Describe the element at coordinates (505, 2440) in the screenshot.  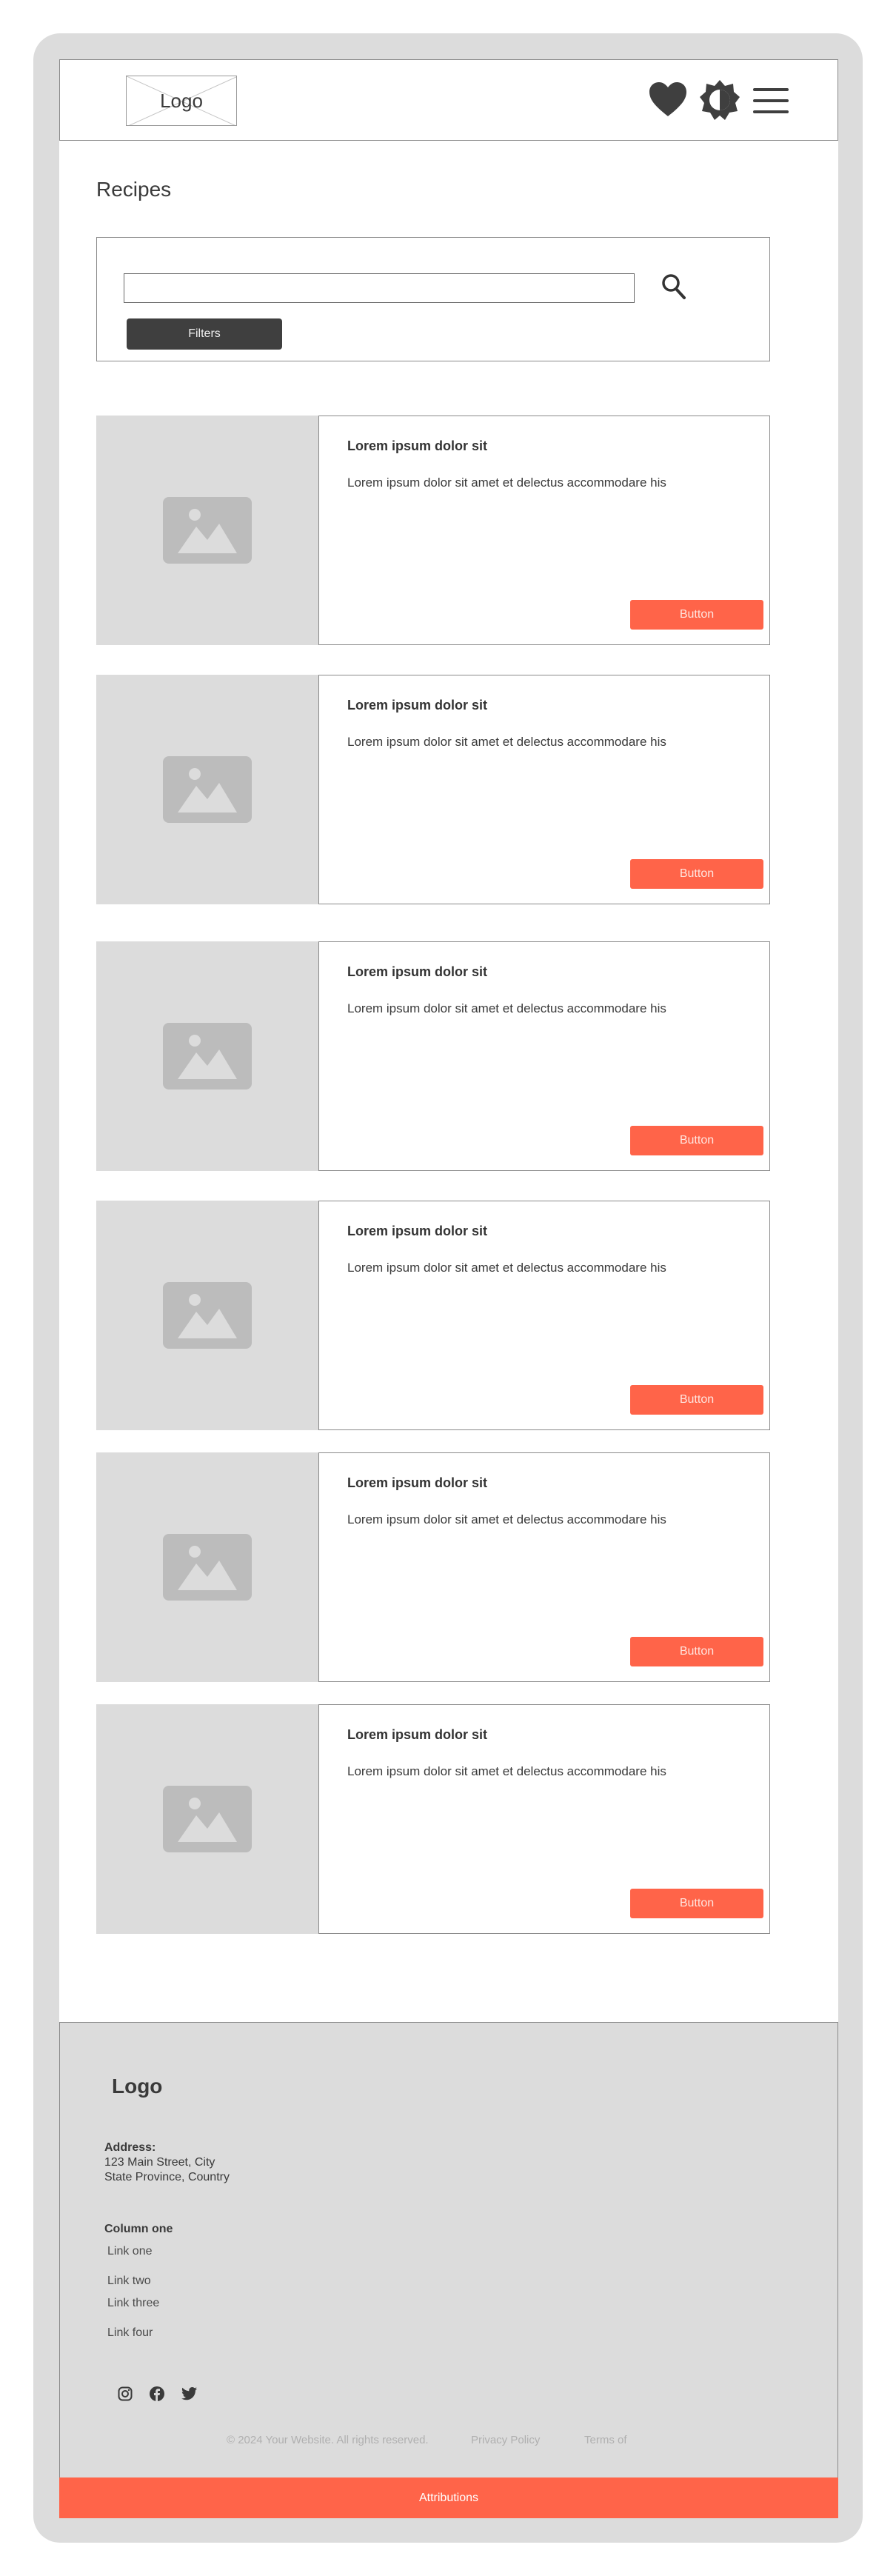
I see `privacy-policy-link: Privacy Policy` at that location.